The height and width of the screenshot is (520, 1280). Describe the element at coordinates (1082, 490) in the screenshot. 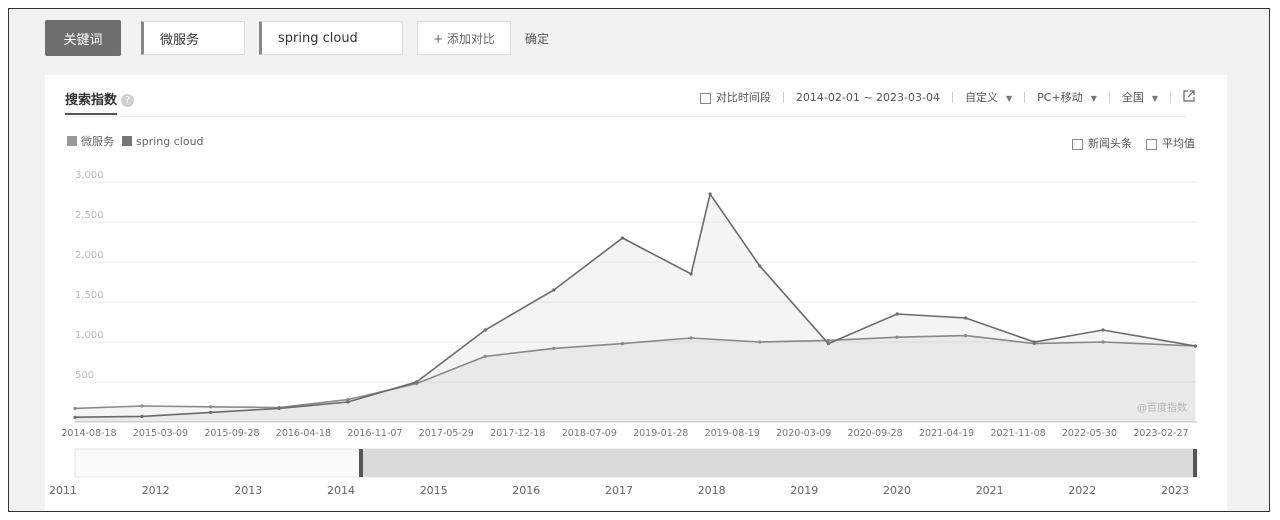

I see `navigator-year-label: 2022` at that location.